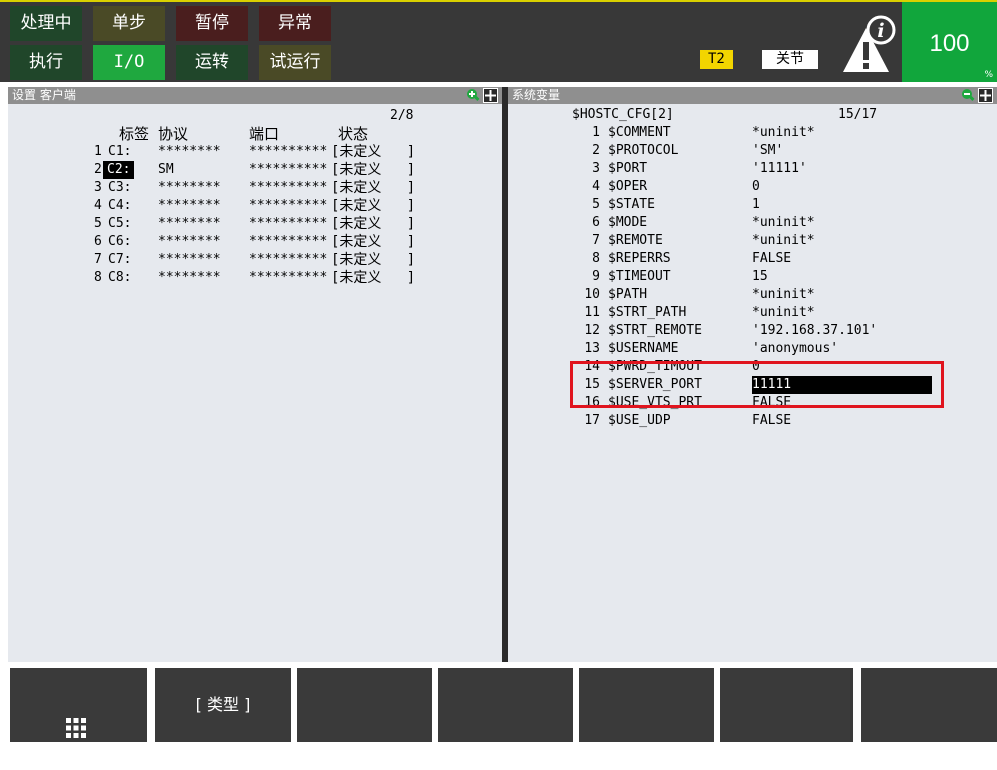 This screenshot has width=997, height=770. I want to click on info-alert-icon: i, so click(870, 45).